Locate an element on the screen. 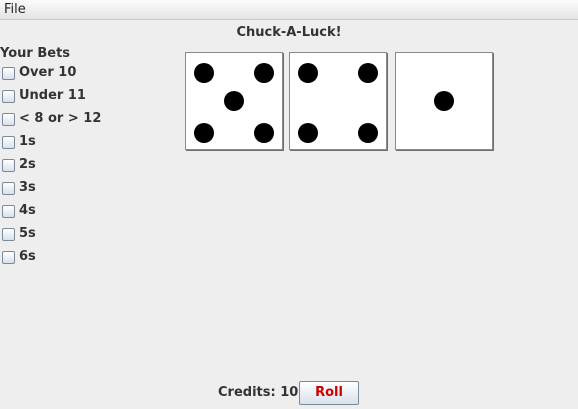 The image size is (578, 409). bet-4s-label: 4s is located at coordinates (27, 210).